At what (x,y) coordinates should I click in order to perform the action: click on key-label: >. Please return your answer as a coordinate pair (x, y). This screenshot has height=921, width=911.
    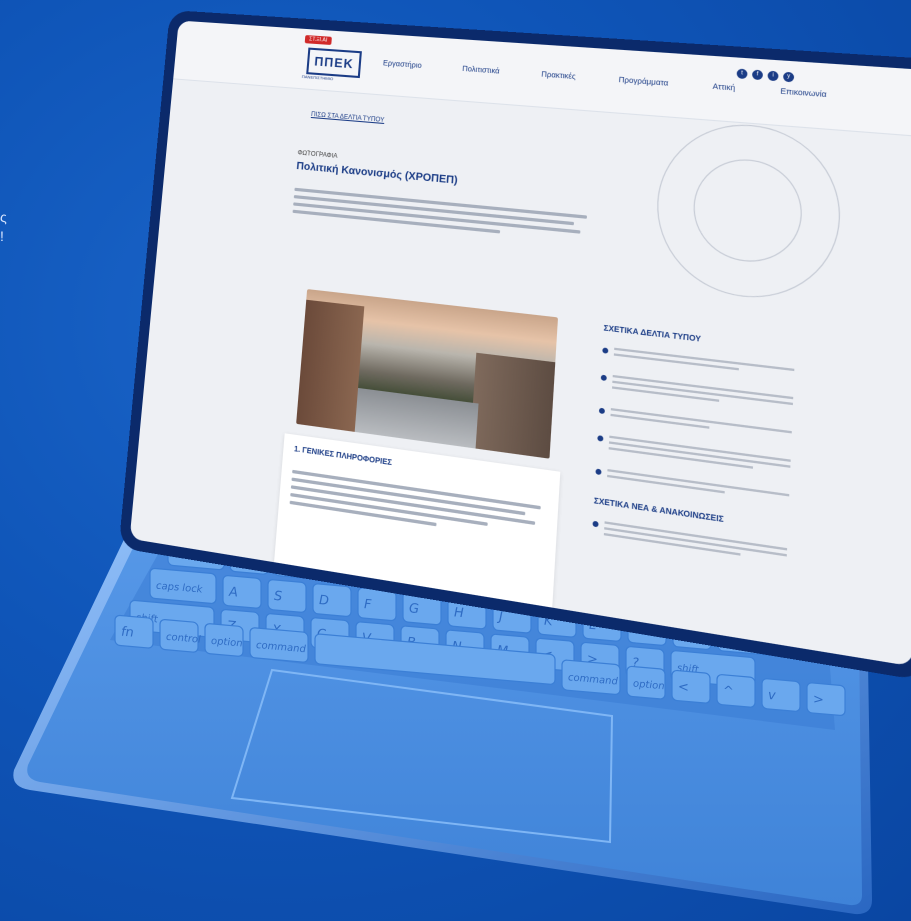
    Looking at the image, I should click on (818, 700).